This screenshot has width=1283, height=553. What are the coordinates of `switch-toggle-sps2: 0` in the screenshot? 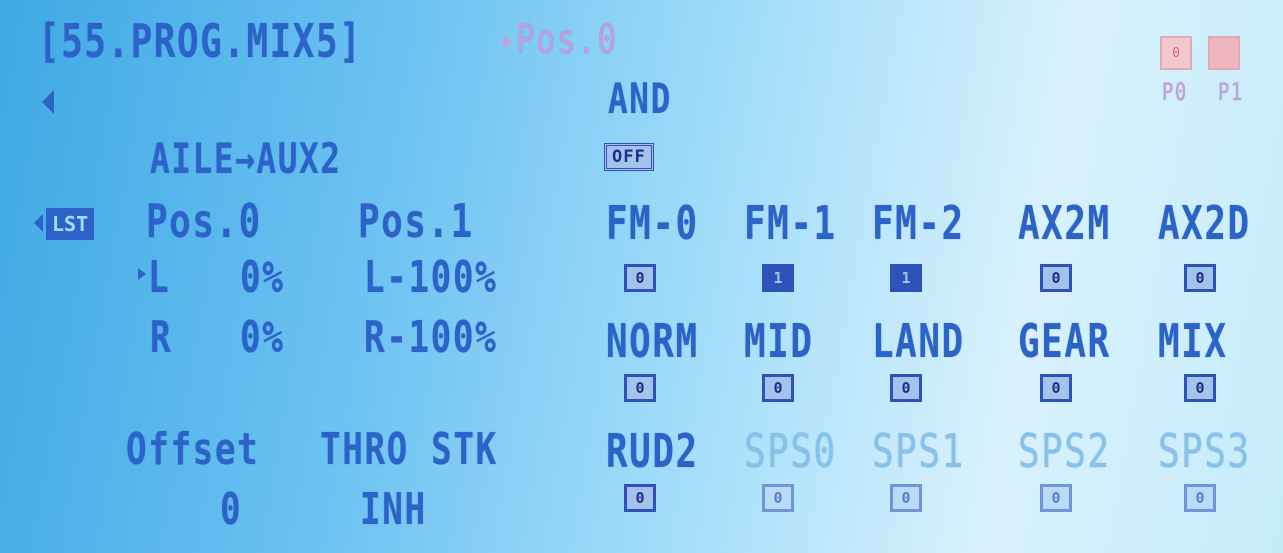 It's located at (1056, 498).